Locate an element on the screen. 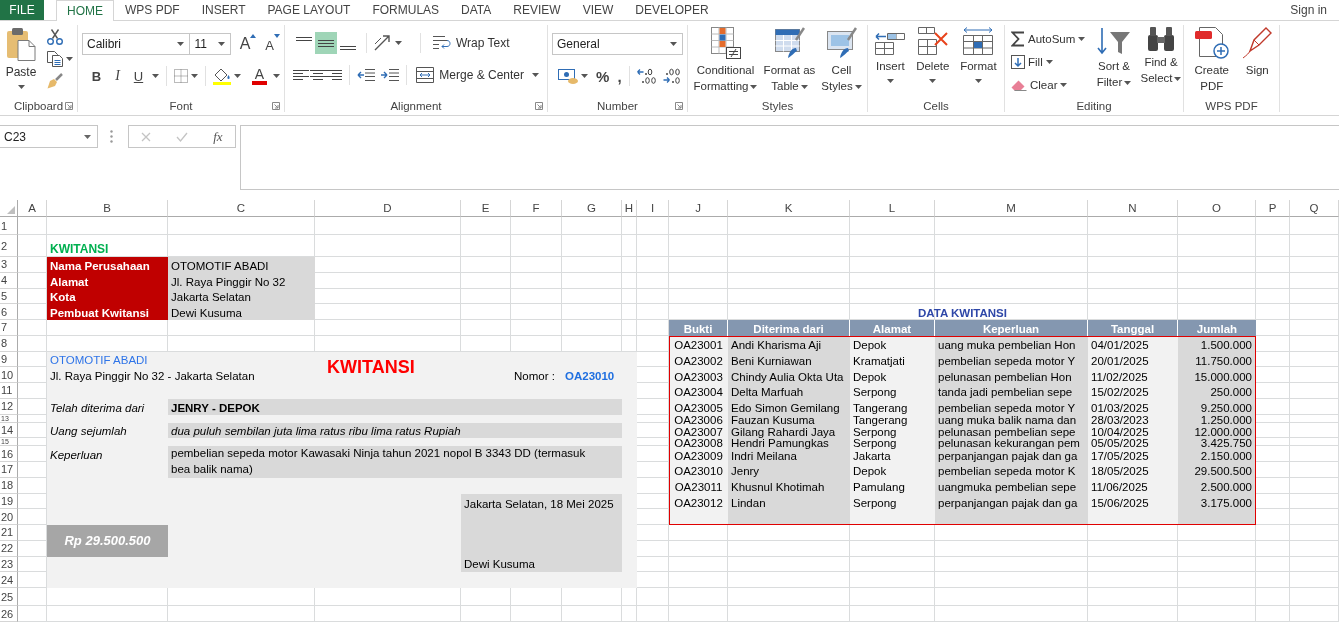 The width and height of the screenshot is (1339, 624). fill-button: Fill is located at coordinates (1032, 61).